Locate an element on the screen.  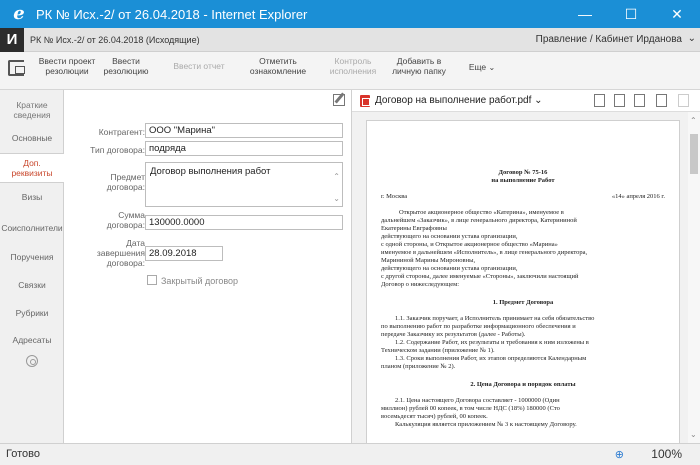
scroll-up-icon: ⌃ is located at coordinates (693, 120).